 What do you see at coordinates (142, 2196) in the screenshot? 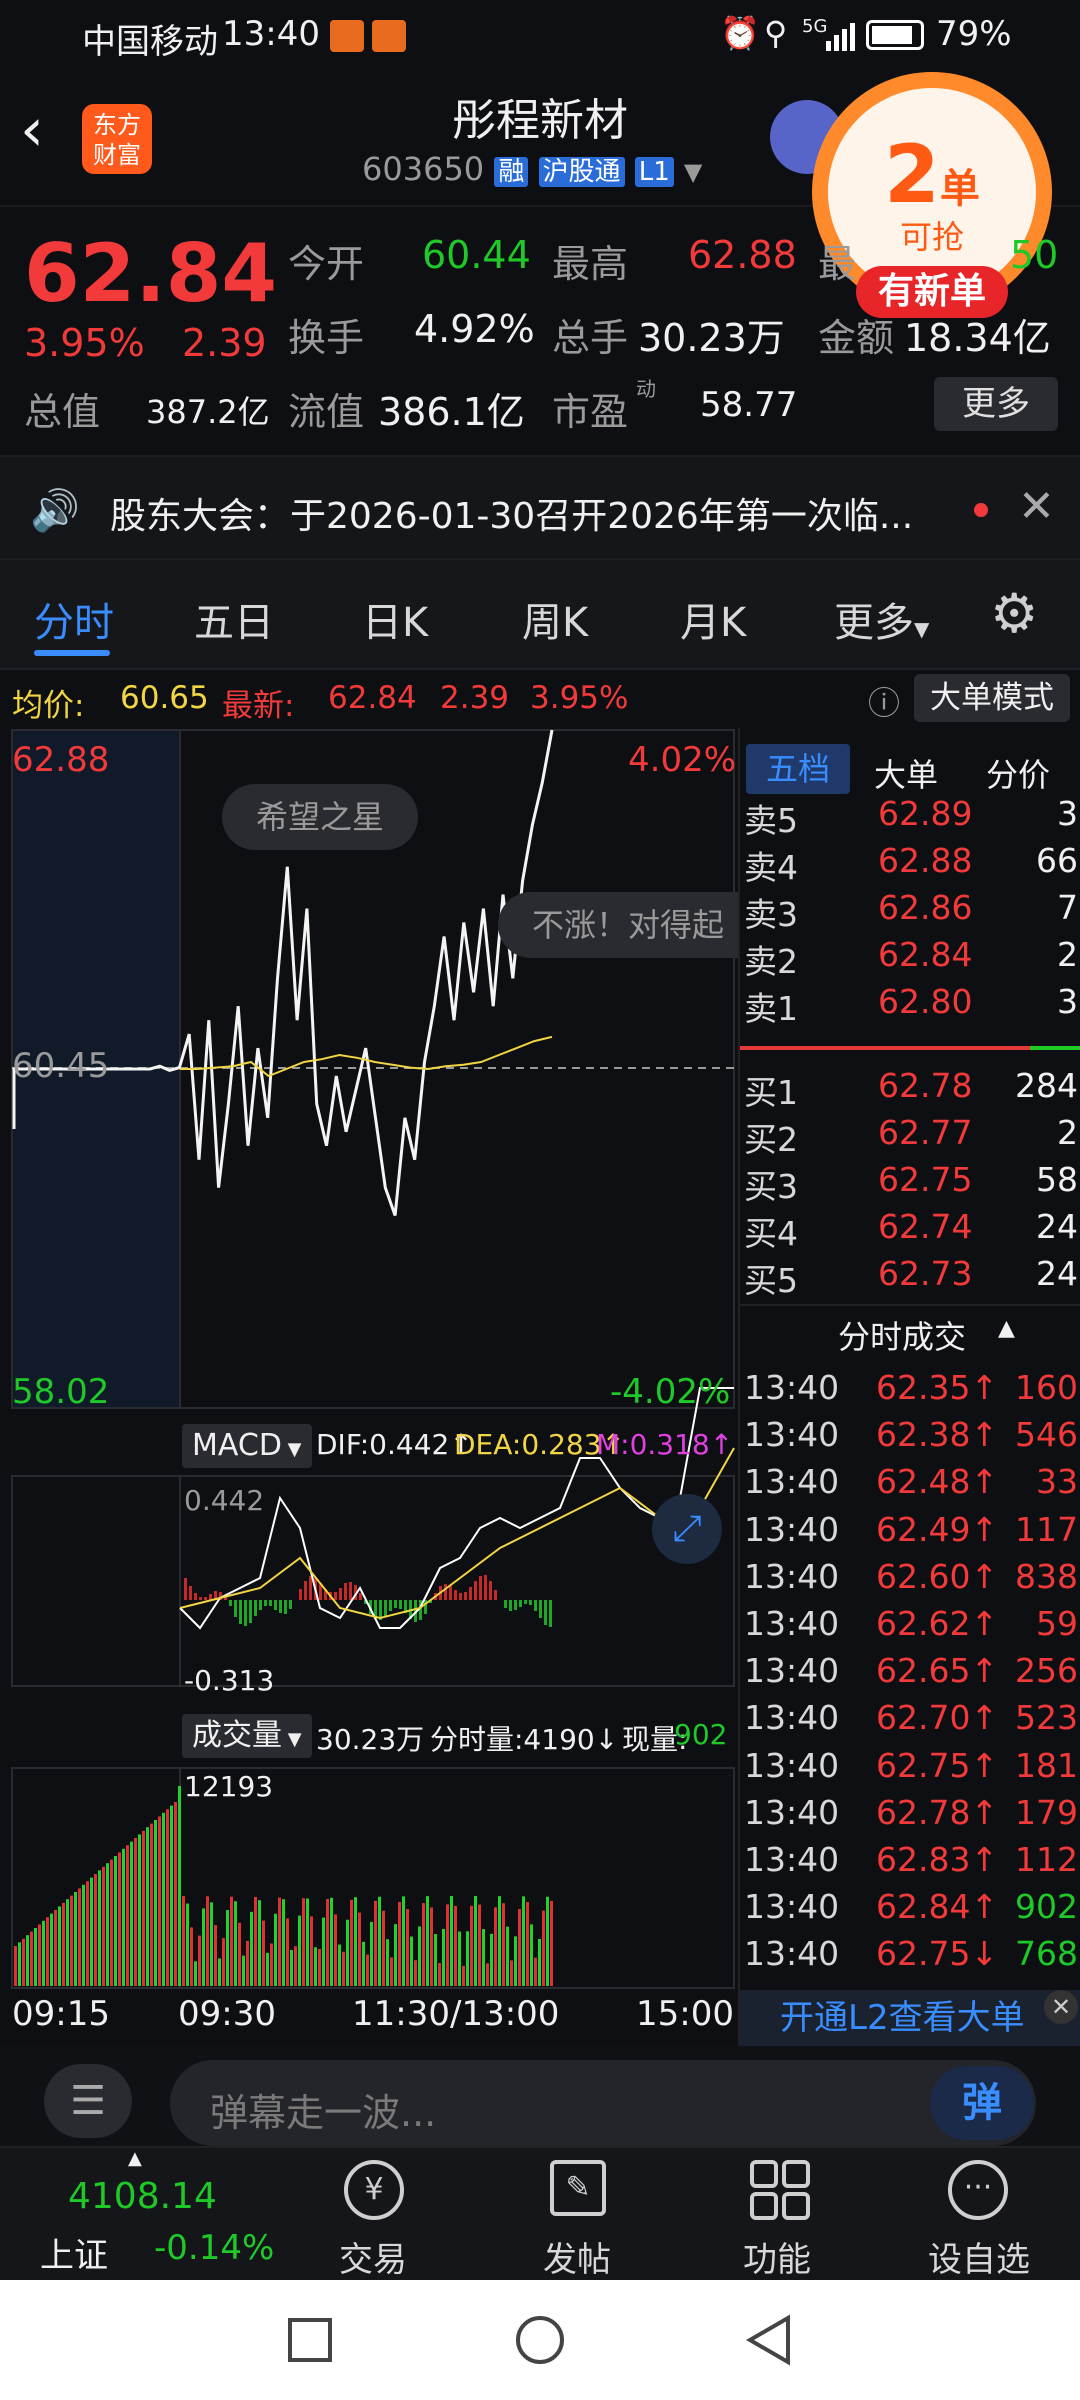
I see `index-value: 4108.14` at bounding box center [142, 2196].